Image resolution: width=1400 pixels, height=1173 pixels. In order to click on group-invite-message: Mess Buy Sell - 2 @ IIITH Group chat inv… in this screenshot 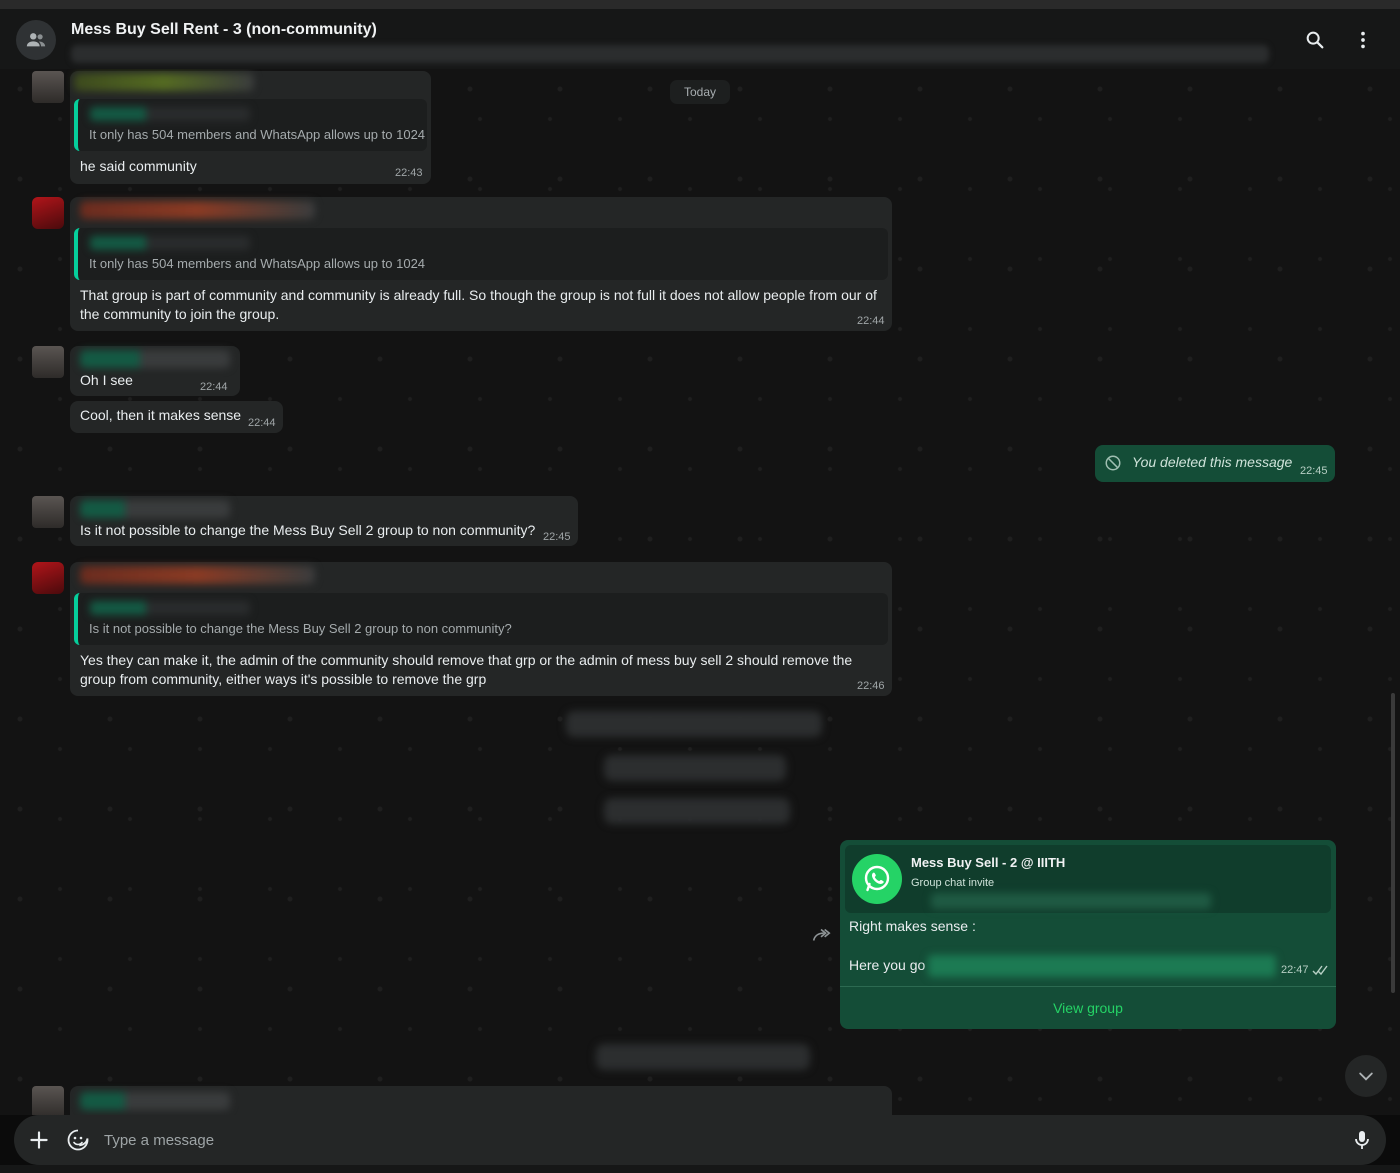, I will do `click(1088, 934)`.